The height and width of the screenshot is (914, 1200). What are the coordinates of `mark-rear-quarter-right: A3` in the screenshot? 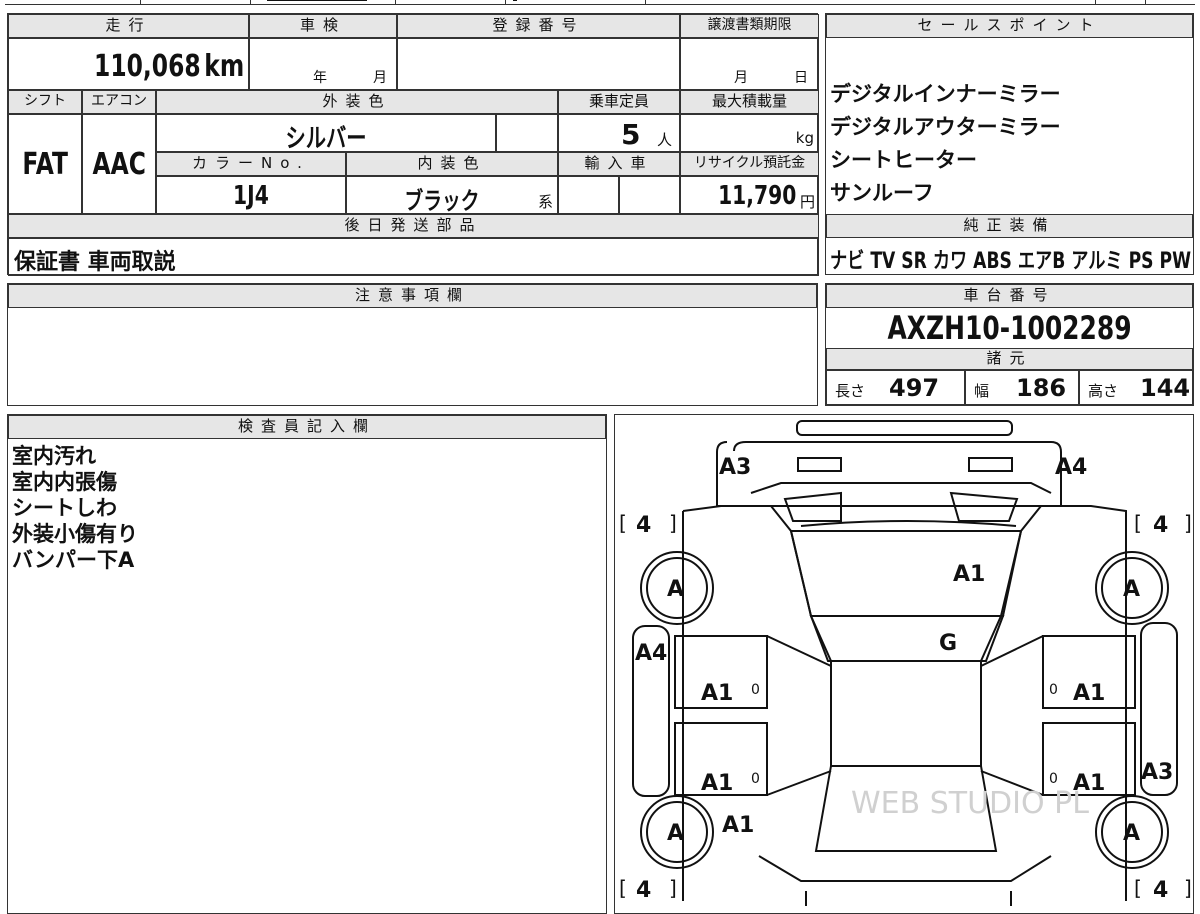 It's located at (1157, 772).